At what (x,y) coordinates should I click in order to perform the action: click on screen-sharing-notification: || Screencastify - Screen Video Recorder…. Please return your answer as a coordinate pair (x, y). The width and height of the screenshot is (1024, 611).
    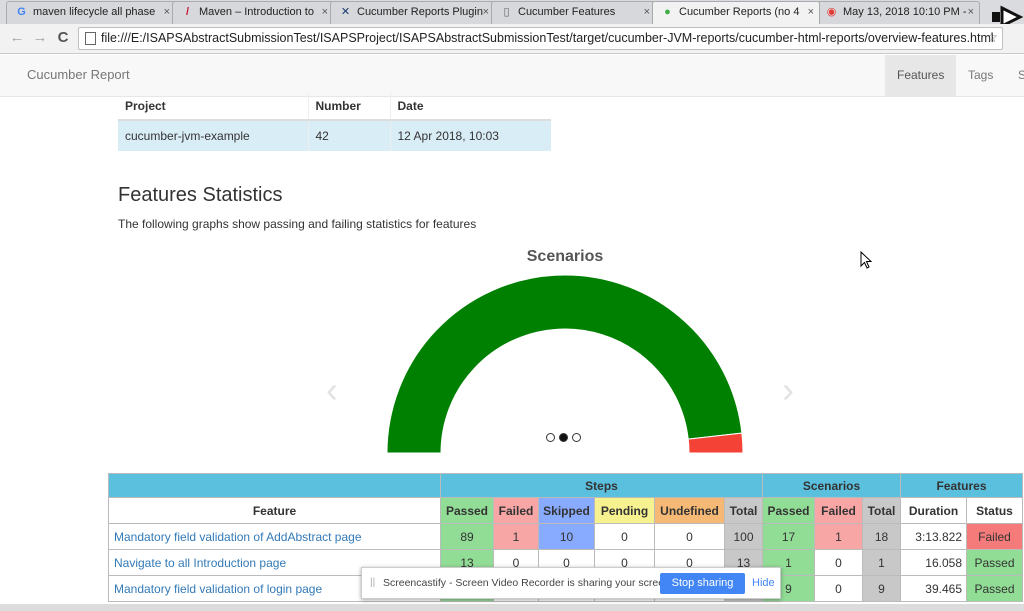
    Looking at the image, I should click on (571, 583).